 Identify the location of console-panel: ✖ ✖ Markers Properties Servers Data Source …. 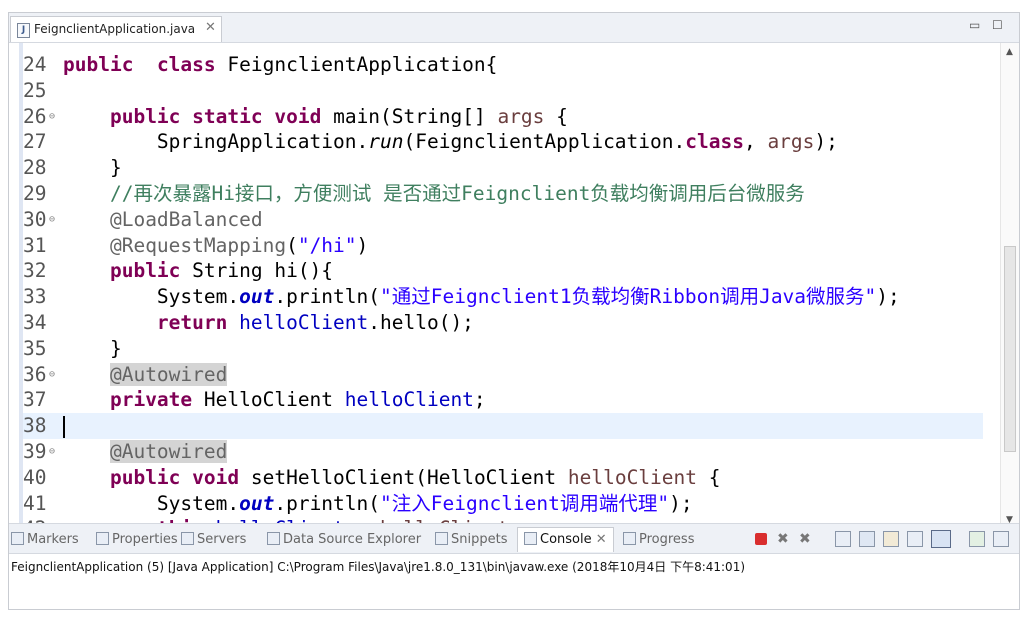
(514, 566).